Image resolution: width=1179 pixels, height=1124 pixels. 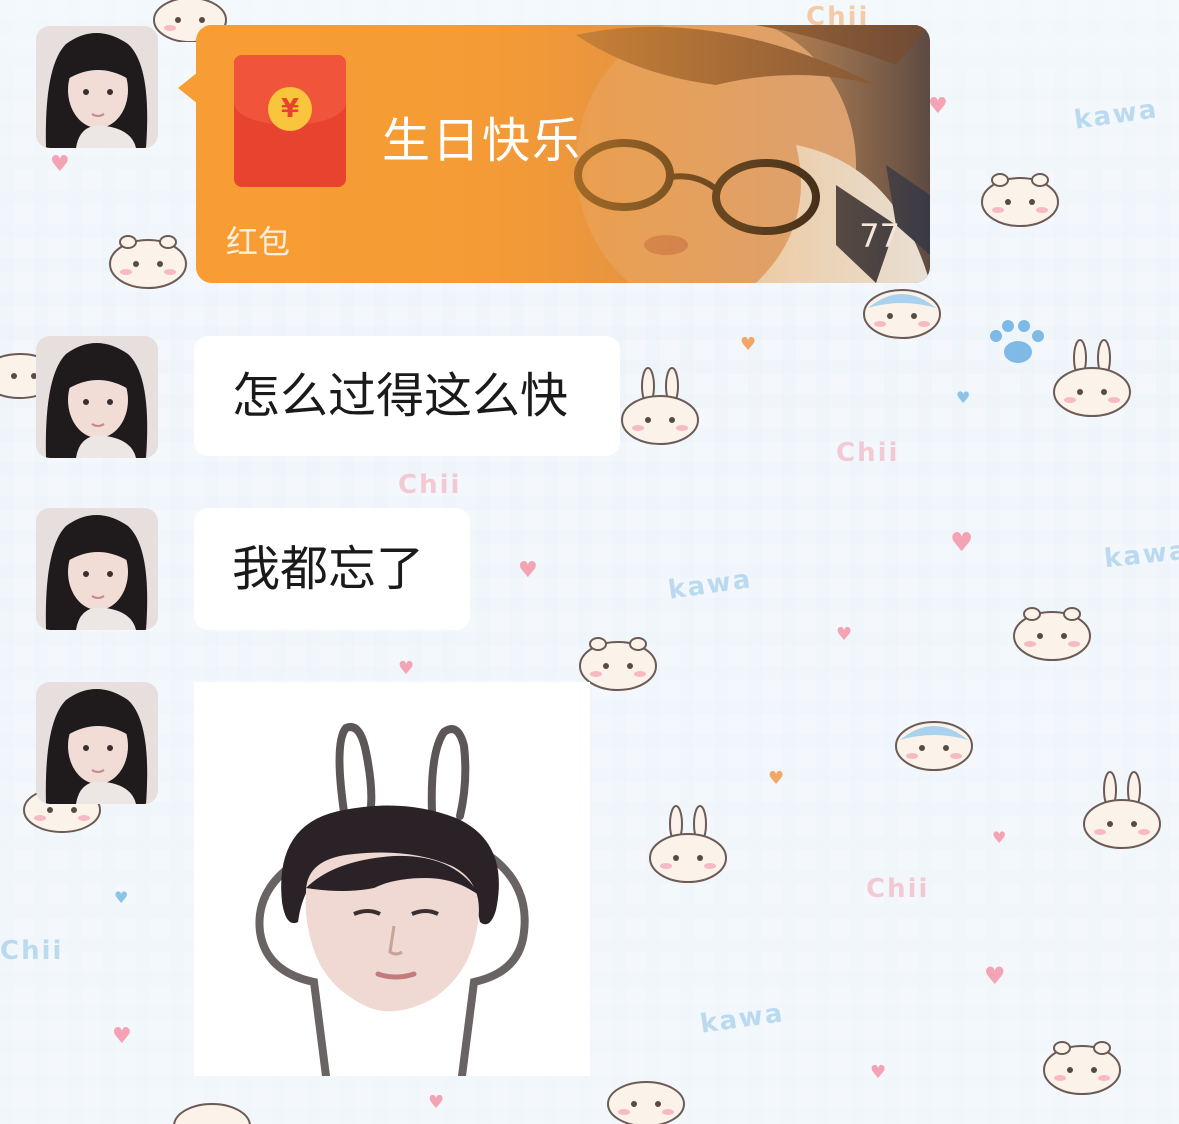 I want to click on red-packet-label: 红包, so click(x=258, y=242).